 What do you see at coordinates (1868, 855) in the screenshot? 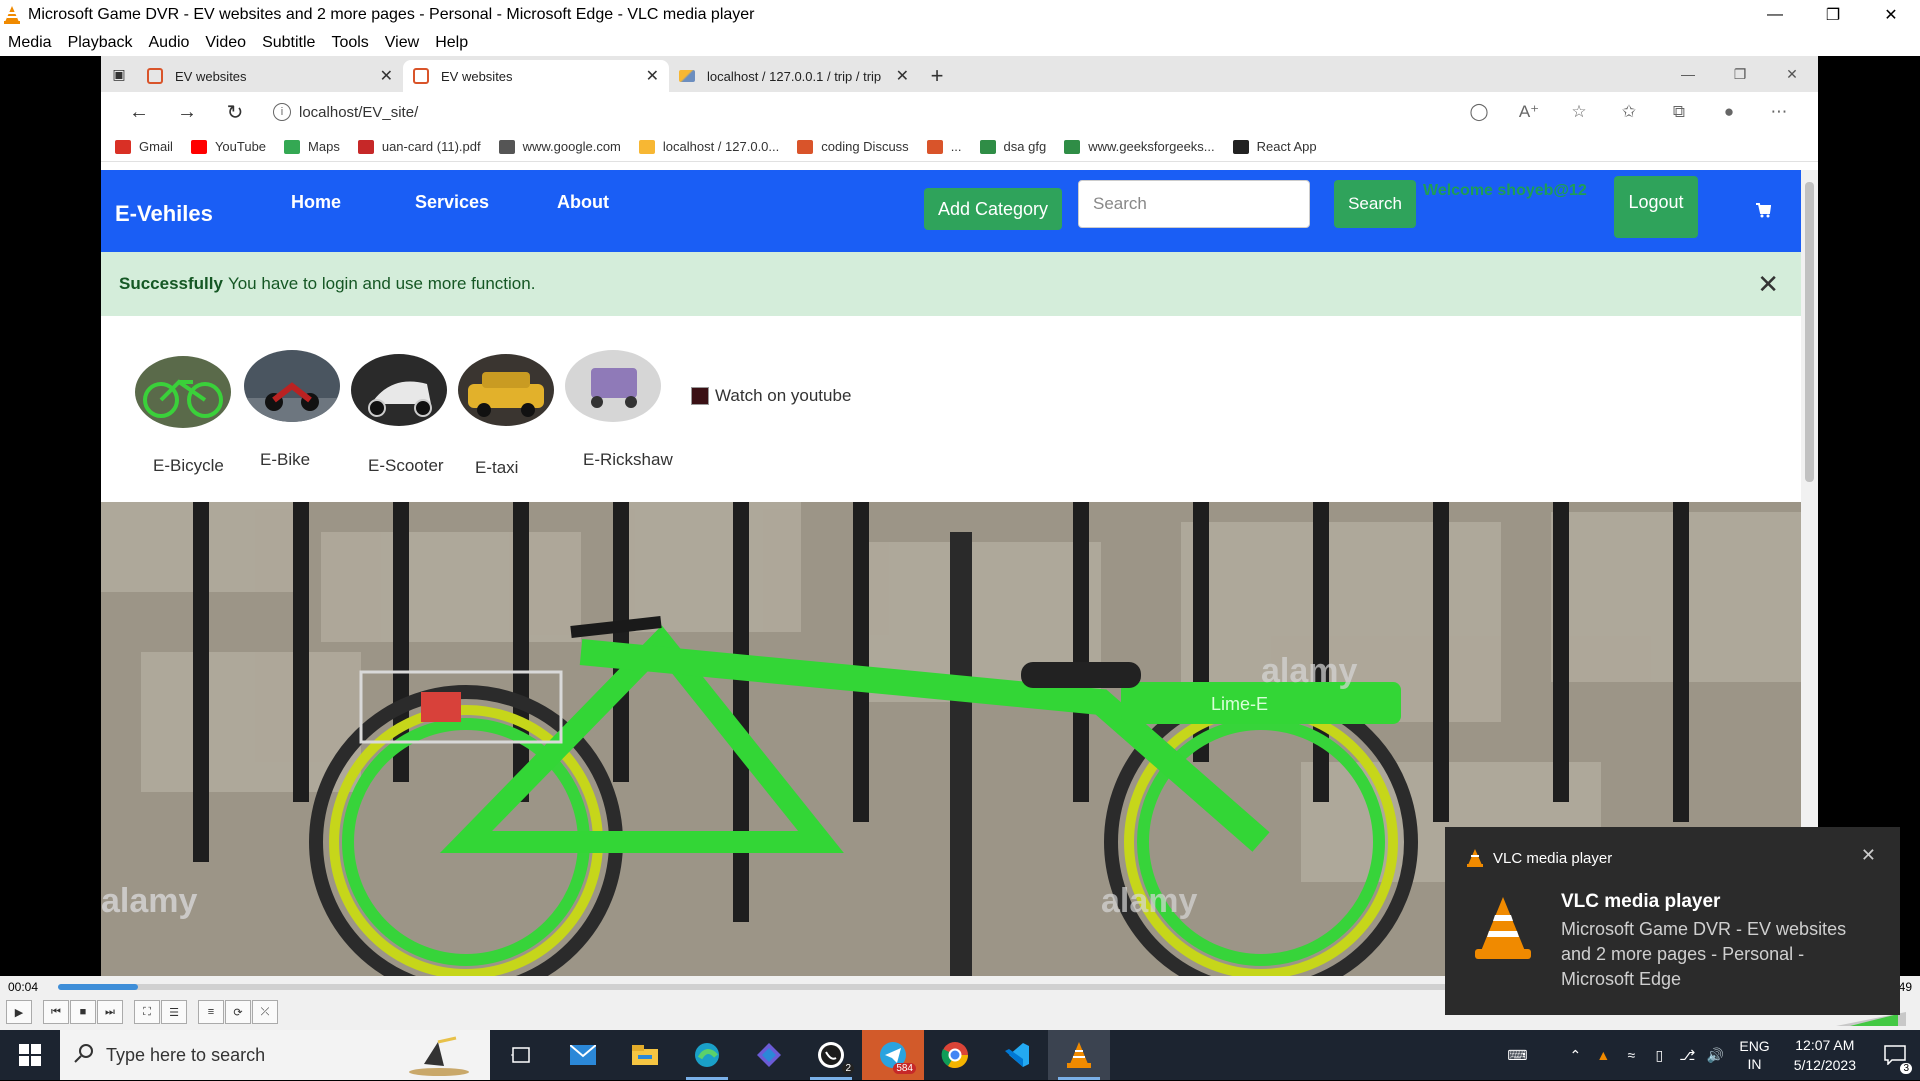
I see `notification-close-icon: ✕` at bounding box center [1868, 855].